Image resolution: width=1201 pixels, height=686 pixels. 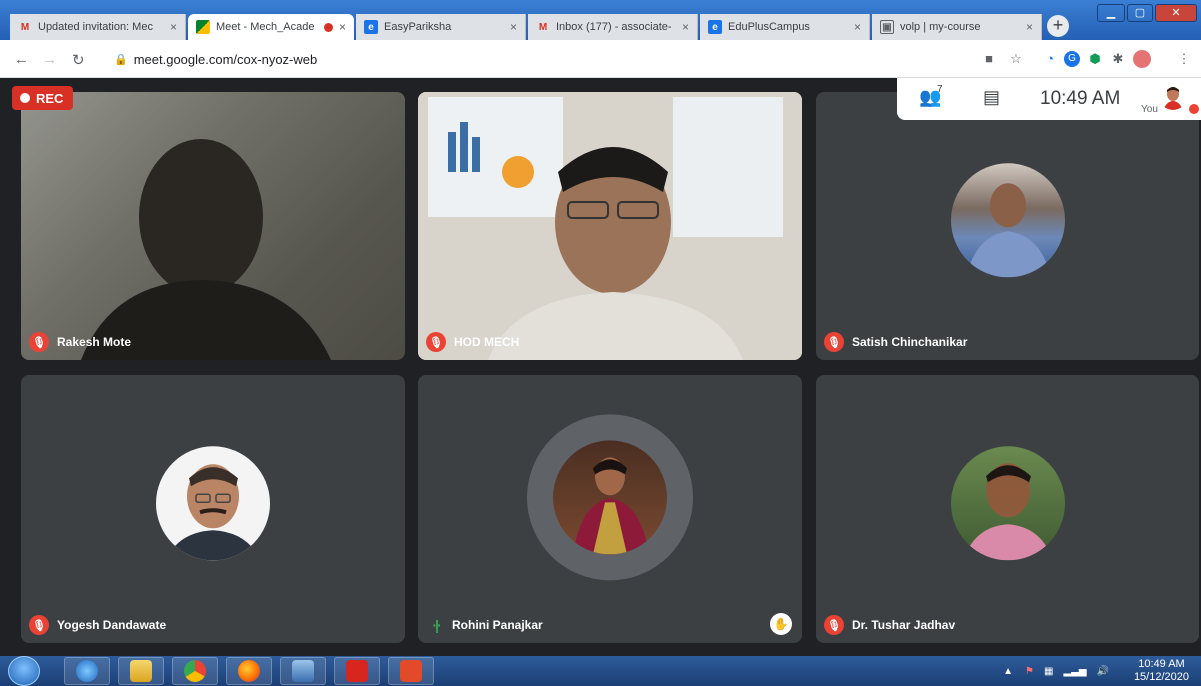 I want to click on participant-name: Rakesh Mote, so click(x=94, y=342).